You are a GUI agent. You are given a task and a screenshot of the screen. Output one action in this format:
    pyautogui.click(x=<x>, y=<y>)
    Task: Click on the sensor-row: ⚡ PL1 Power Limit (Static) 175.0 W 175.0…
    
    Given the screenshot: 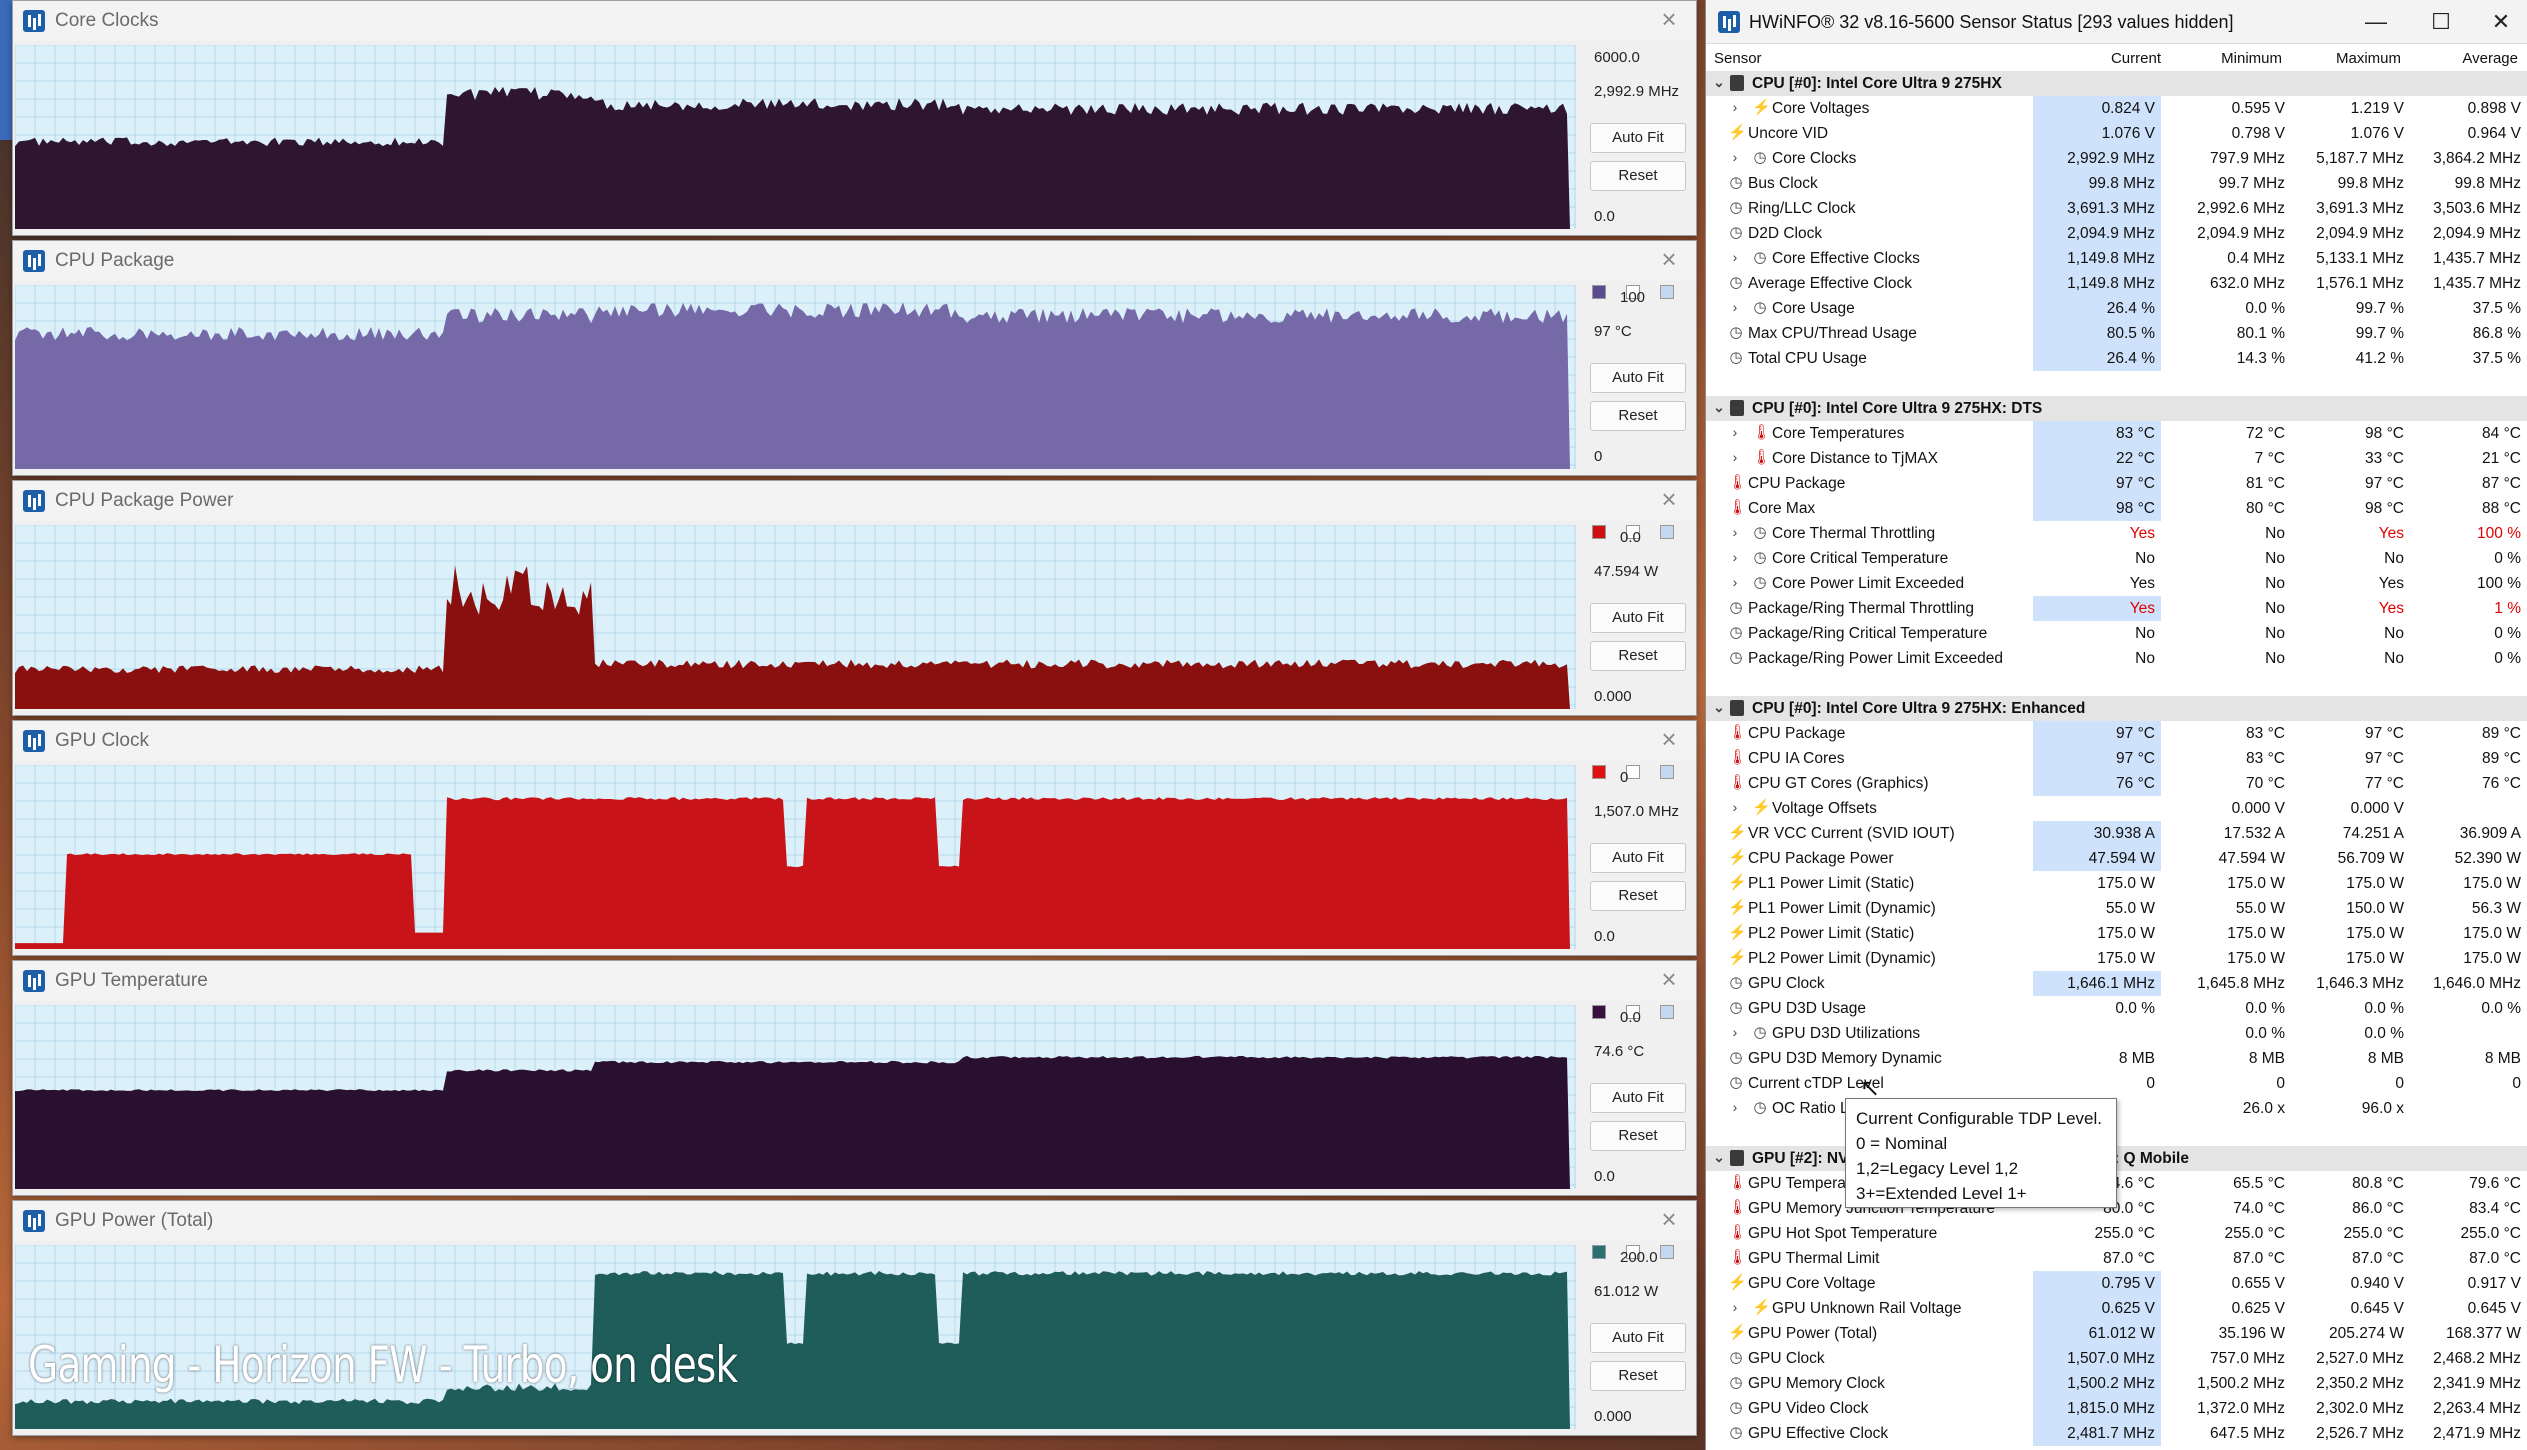 What is the action you would take?
    pyautogui.click(x=2116, y=883)
    